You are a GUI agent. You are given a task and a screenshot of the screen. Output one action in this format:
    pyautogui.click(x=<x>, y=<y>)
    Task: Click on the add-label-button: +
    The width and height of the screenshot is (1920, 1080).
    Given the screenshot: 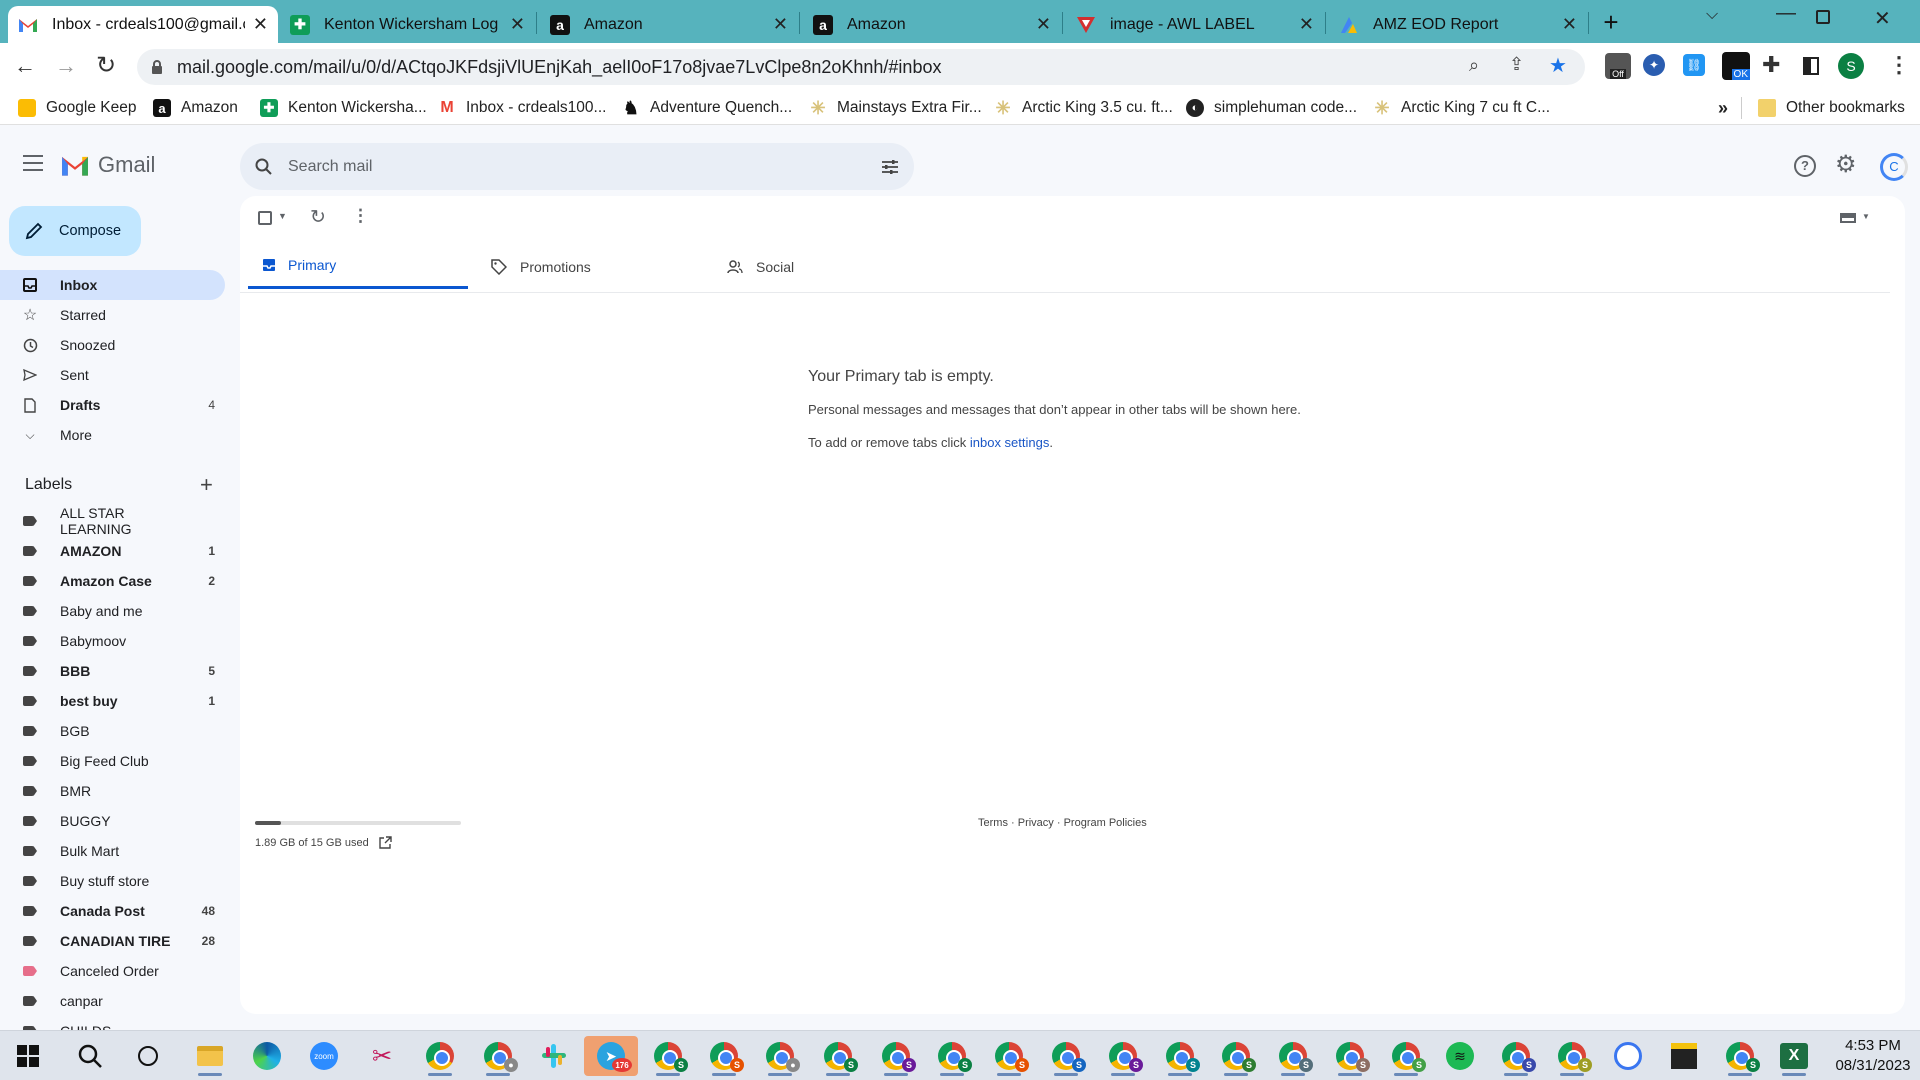 What is the action you would take?
    pyautogui.click(x=206, y=485)
    